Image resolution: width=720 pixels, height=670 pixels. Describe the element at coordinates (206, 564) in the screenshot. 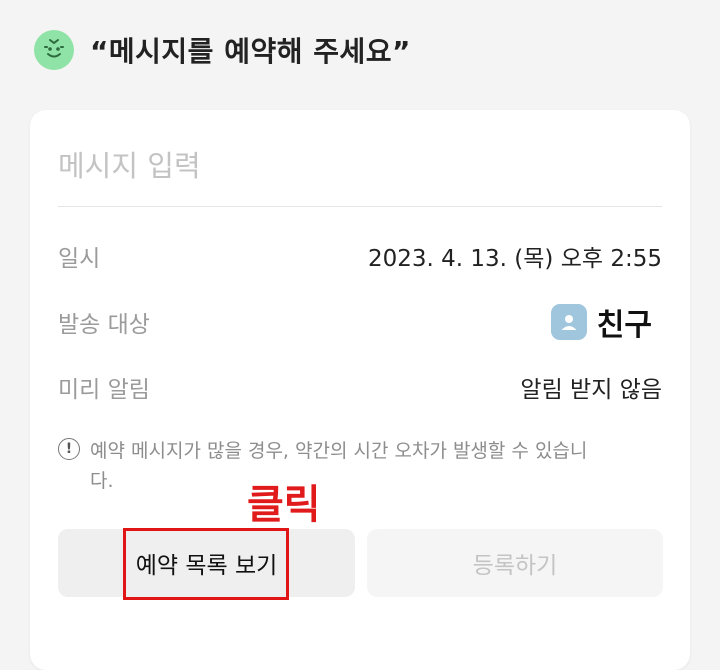

I see `click-highlight-box` at that location.